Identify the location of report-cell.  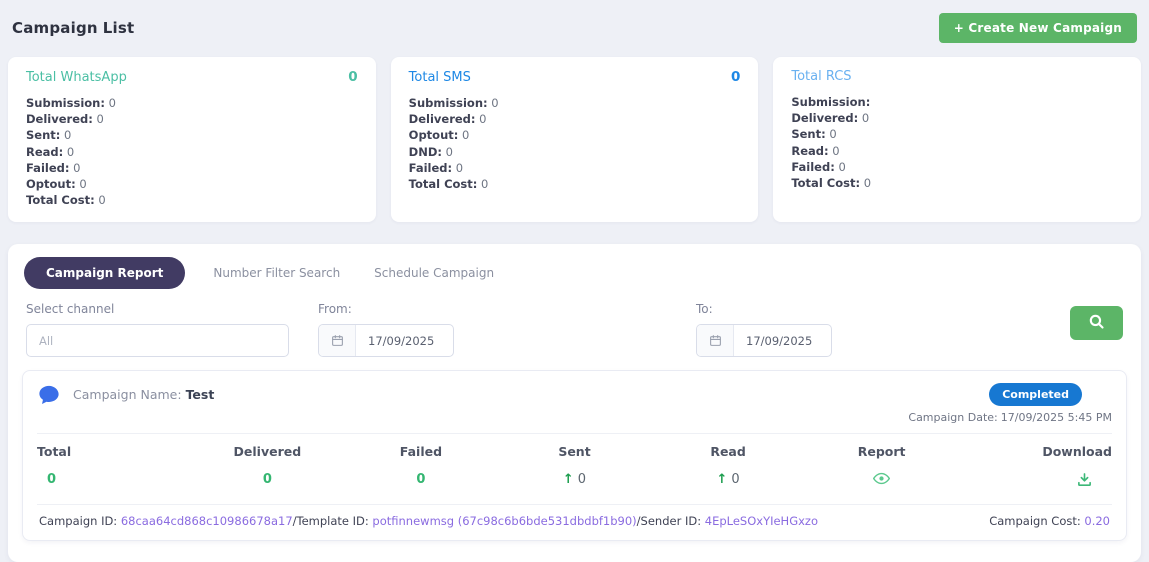
(882, 481).